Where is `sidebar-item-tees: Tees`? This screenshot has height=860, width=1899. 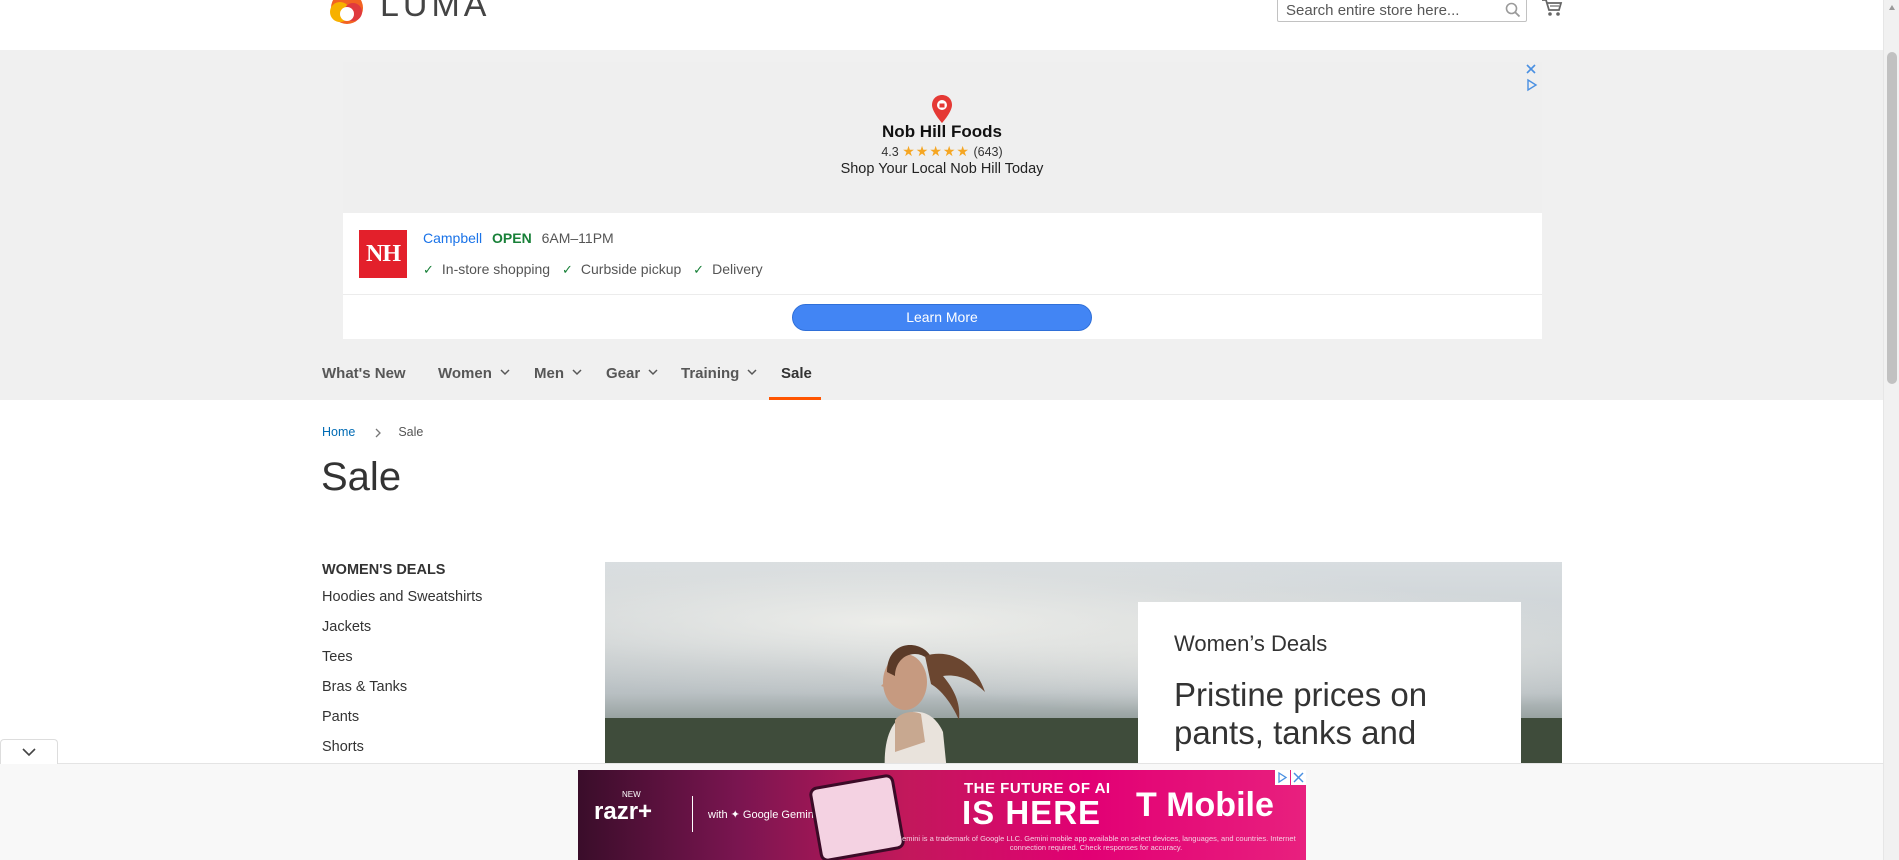
sidebar-item-tees: Tees is located at coordinates (402, 663).